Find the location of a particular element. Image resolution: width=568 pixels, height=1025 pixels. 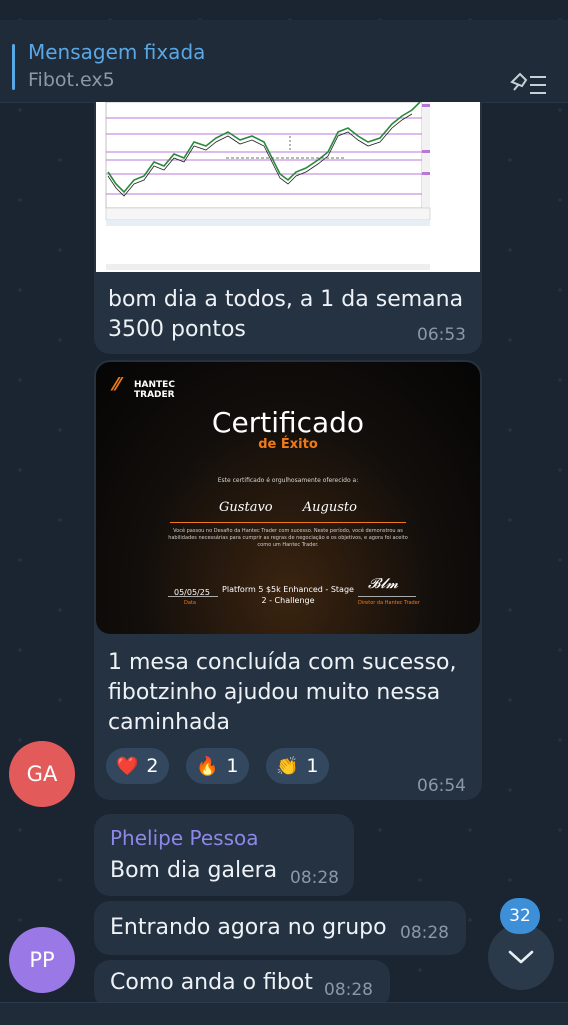

reaction-fire: 🔥 1 is located at coordinates (217, 766).